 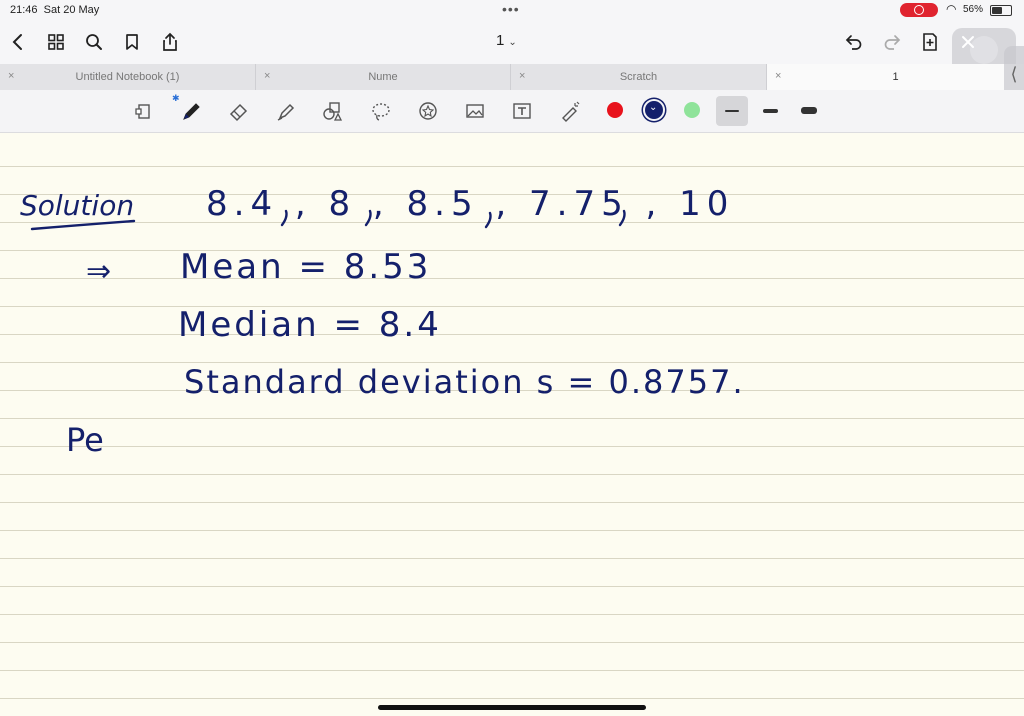 What do you see at coordinates (512, 56) in the screenshot?
I see `document-nav-bar: 1 ⌄` at bounding box center [512, 56].